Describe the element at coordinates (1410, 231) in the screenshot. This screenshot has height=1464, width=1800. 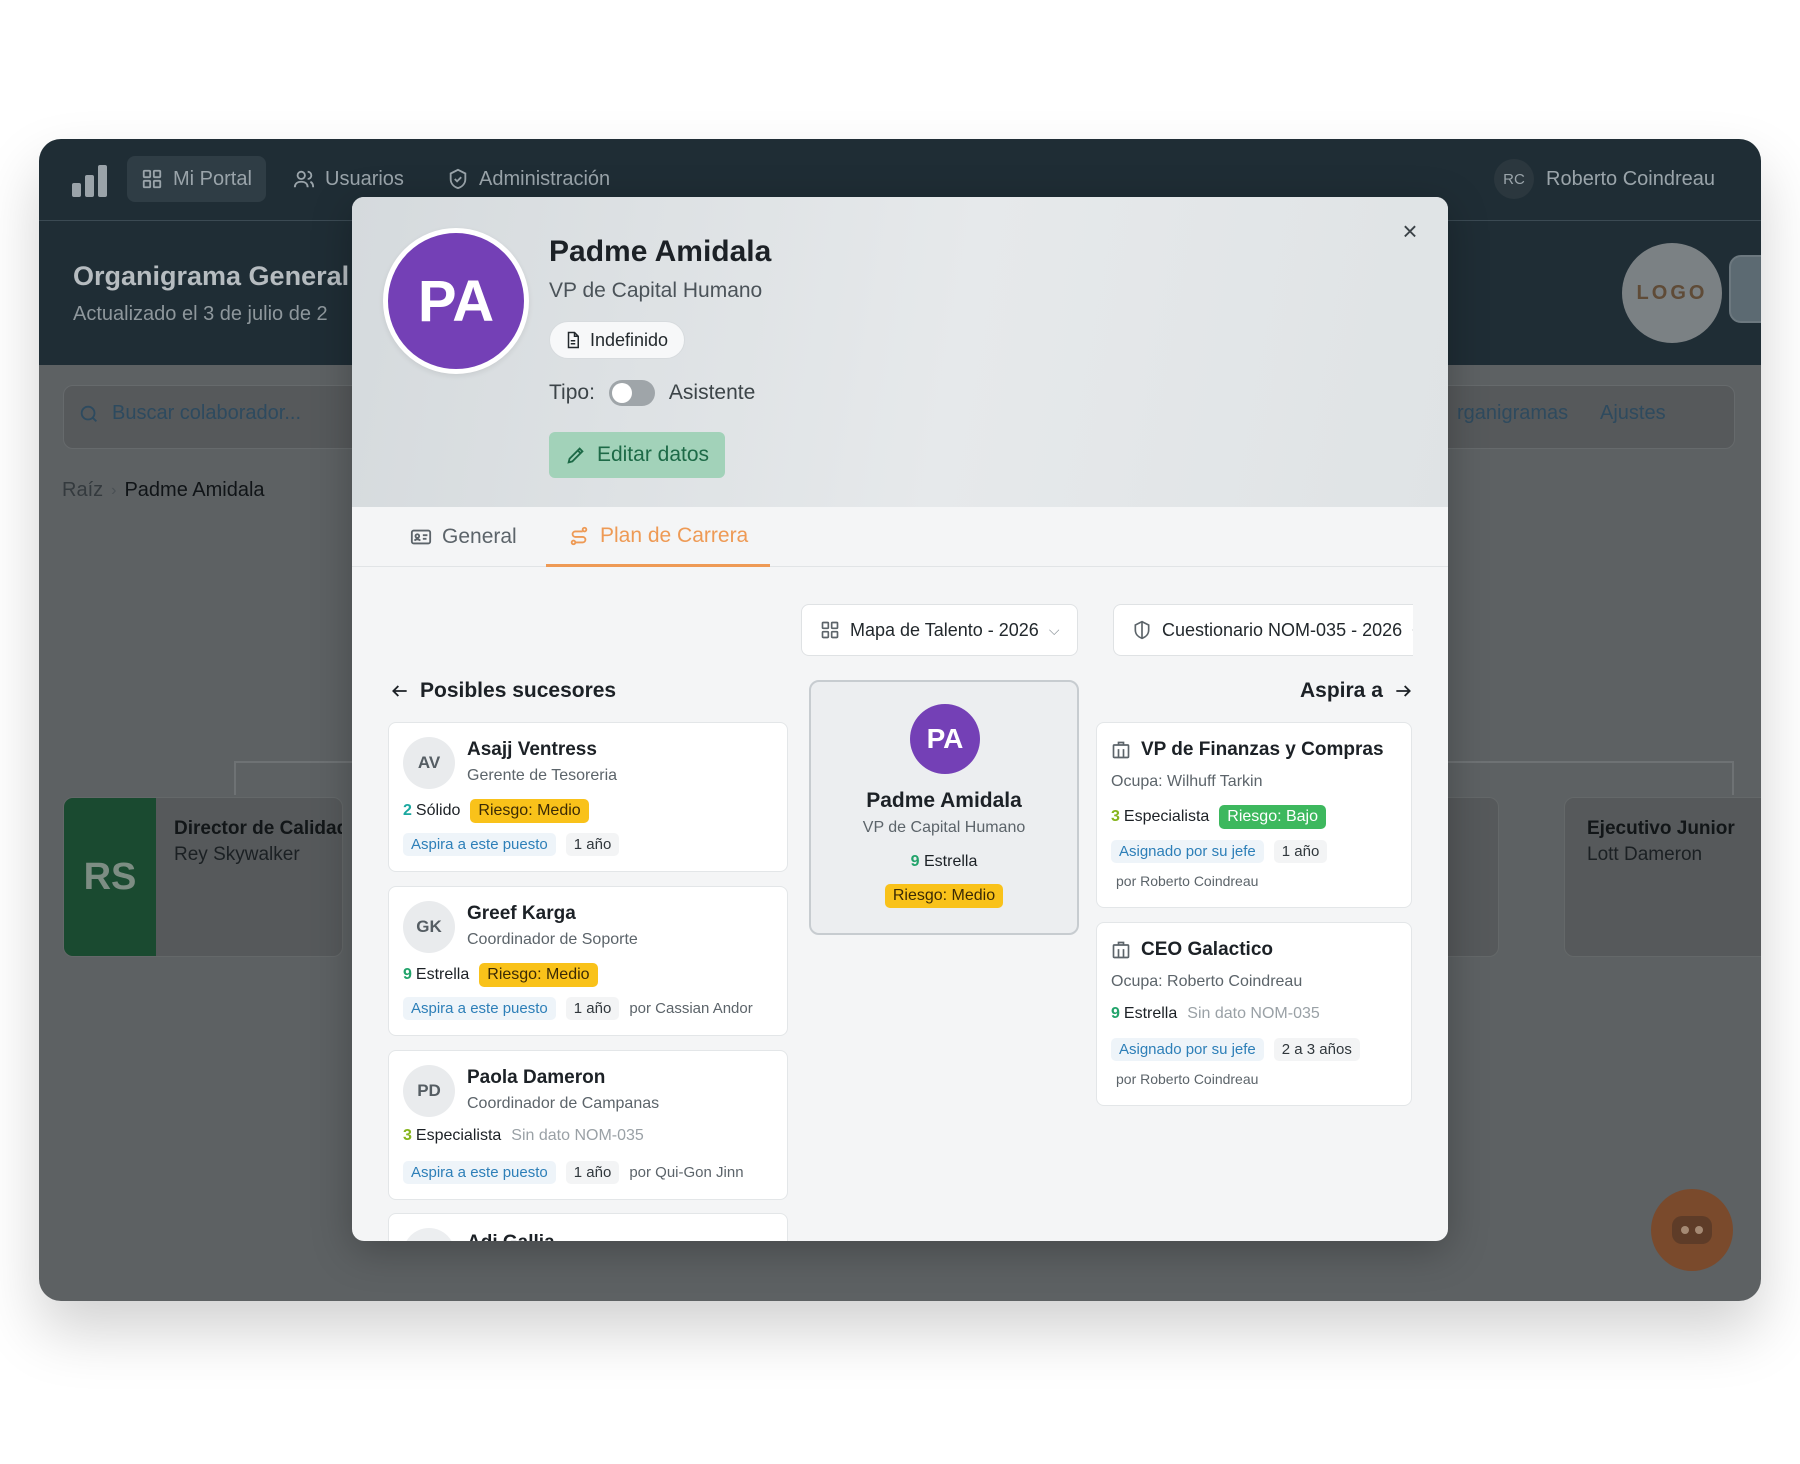
I see `close-icon: ×` at that location.